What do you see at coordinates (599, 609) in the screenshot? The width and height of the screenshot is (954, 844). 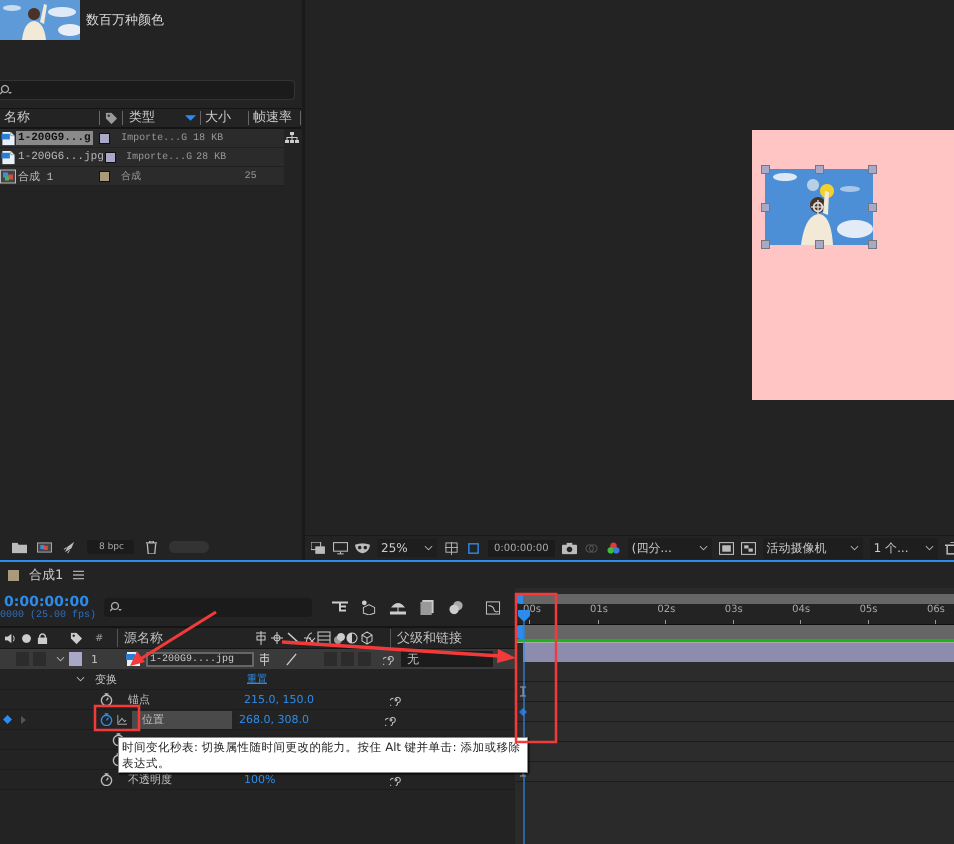 I see `ruler-label: 01s` at bounding box center [599, 609].